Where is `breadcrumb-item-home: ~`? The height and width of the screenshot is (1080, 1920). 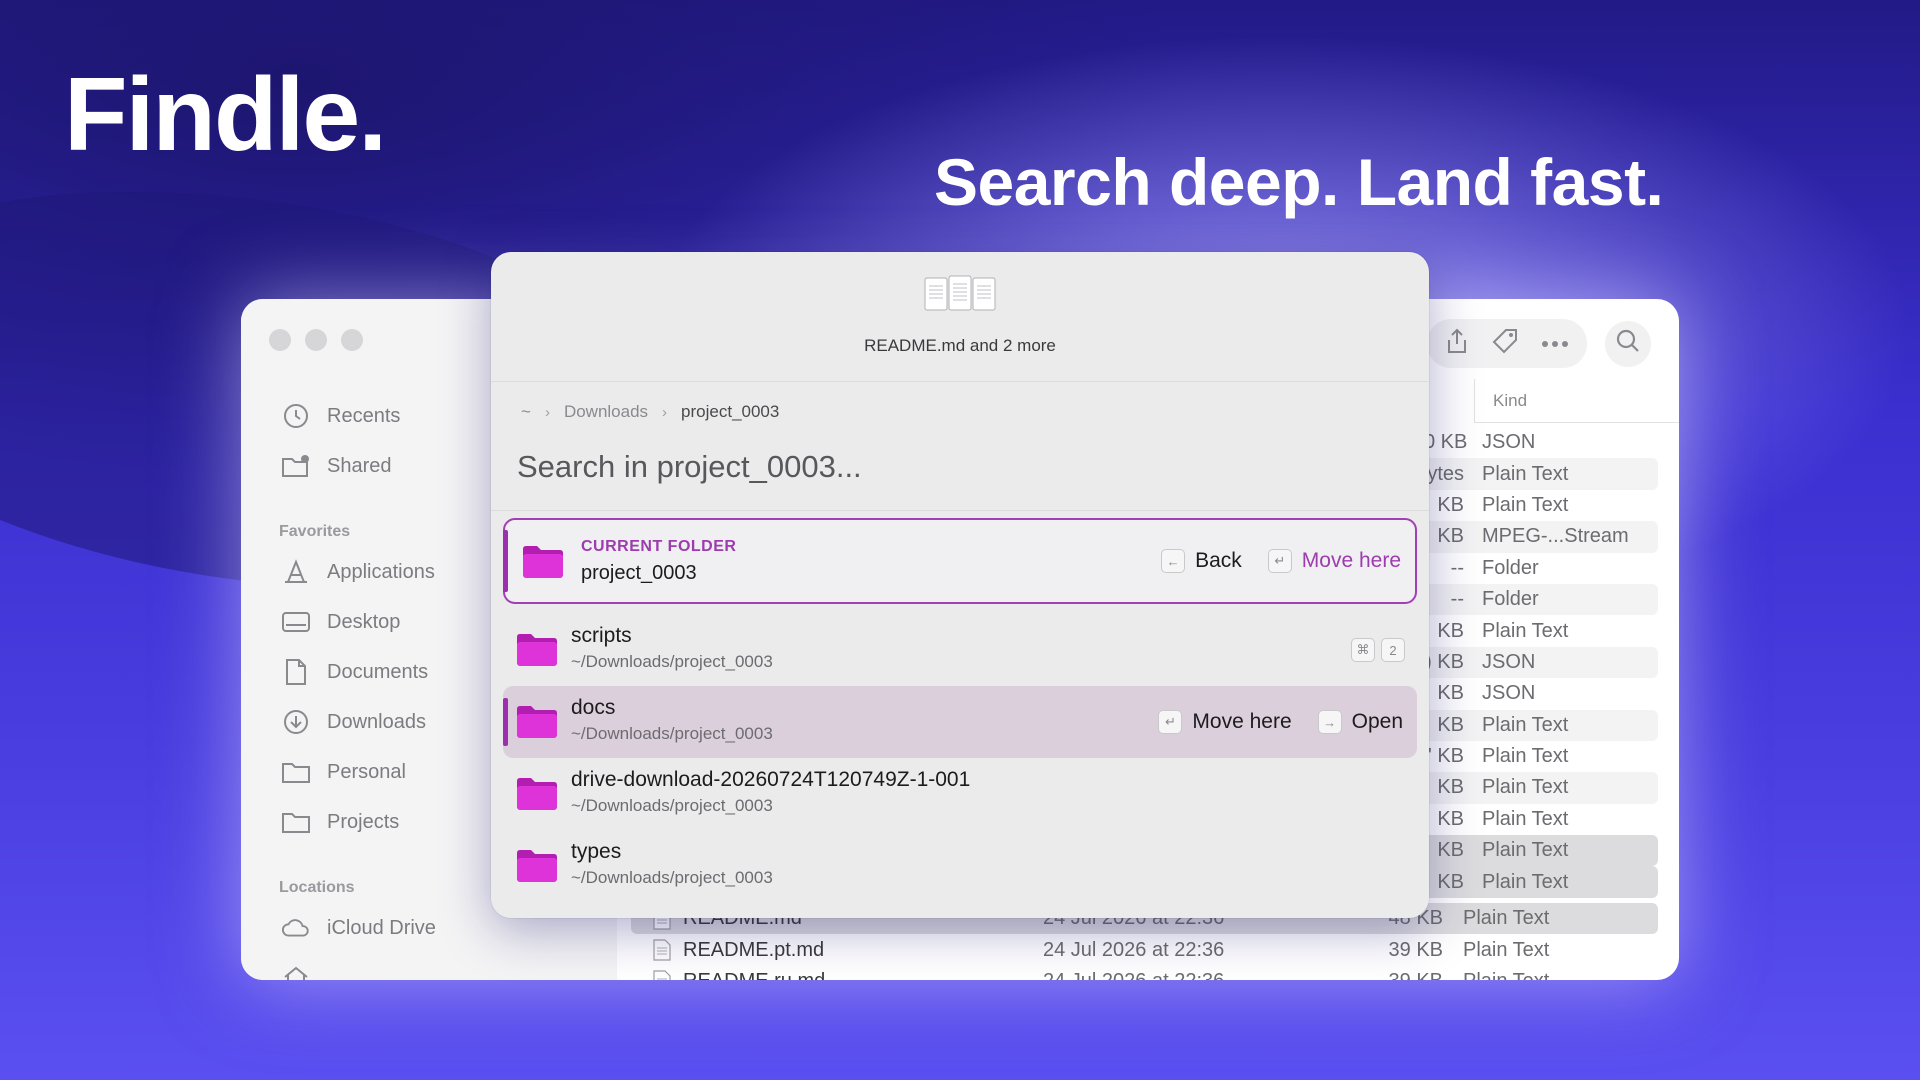
breadcrumb-item-home: ~ is located at coordinates (526, 412).